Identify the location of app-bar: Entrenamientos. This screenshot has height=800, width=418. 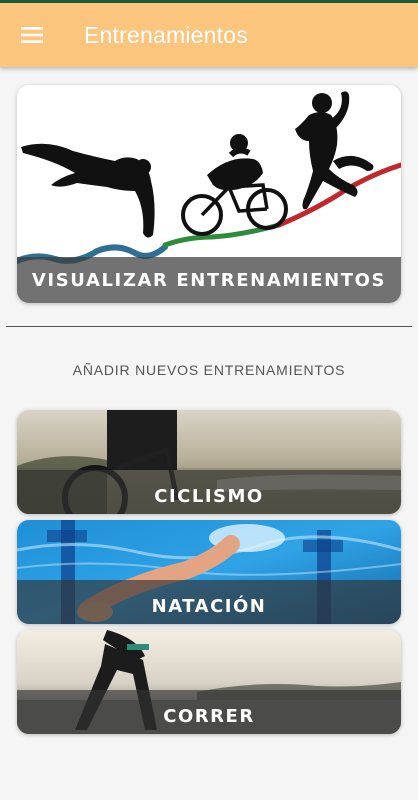
(209, 35).